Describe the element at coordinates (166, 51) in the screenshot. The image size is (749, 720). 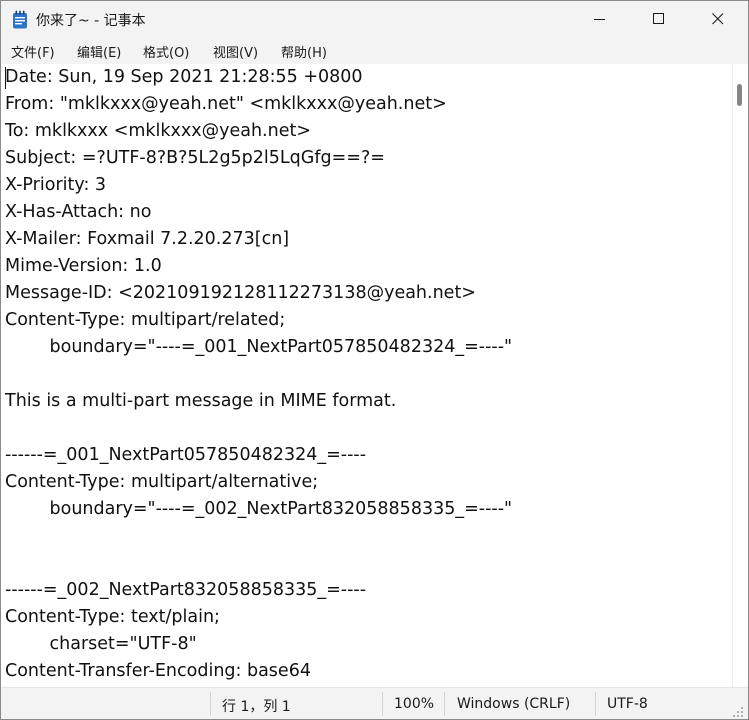
I see `menu-format: 格式(O)` at that location.